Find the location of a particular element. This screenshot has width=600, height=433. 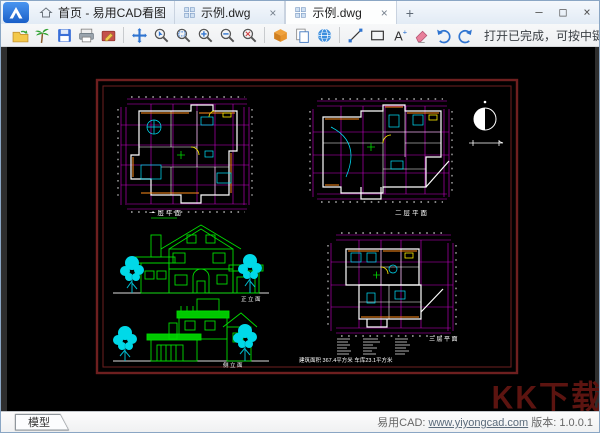

version-value: 1.0.0.1 is located at coordinates (576, 423).